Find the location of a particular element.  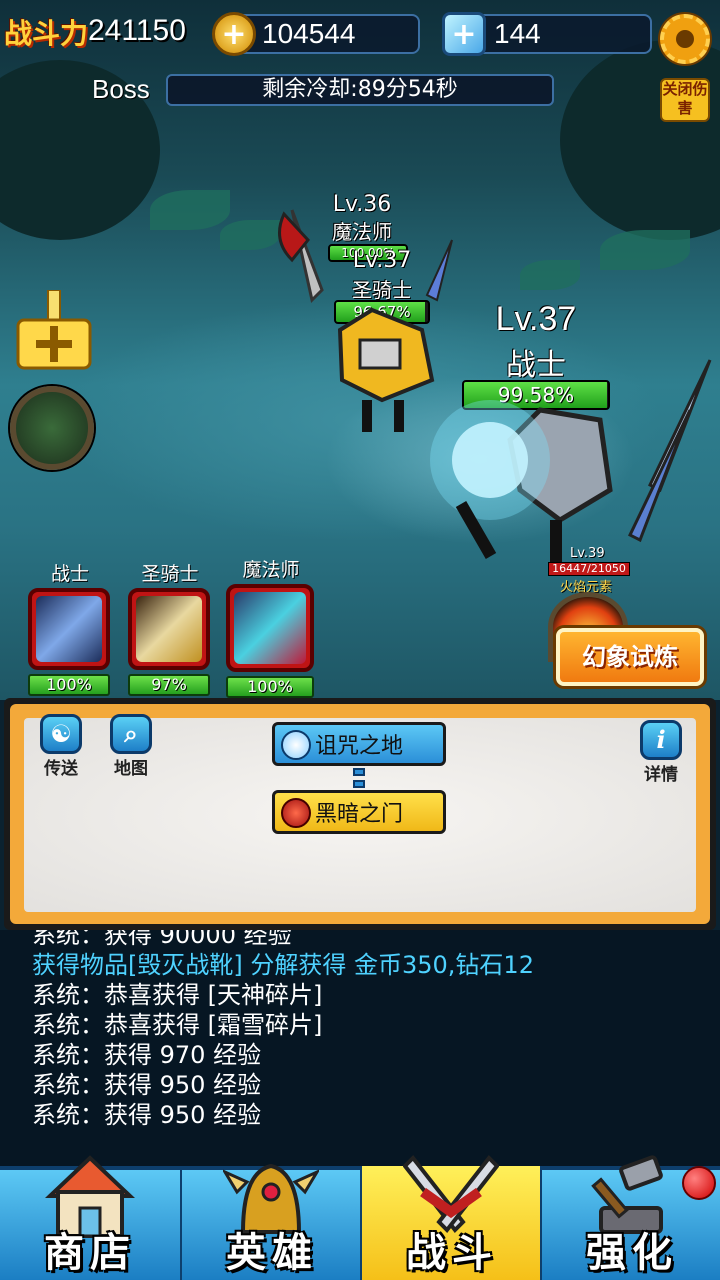

log-line-item: 获得物品[毁灭战靴] 分解获得 金币350,钻石12 is located at coordinates (283, 965).